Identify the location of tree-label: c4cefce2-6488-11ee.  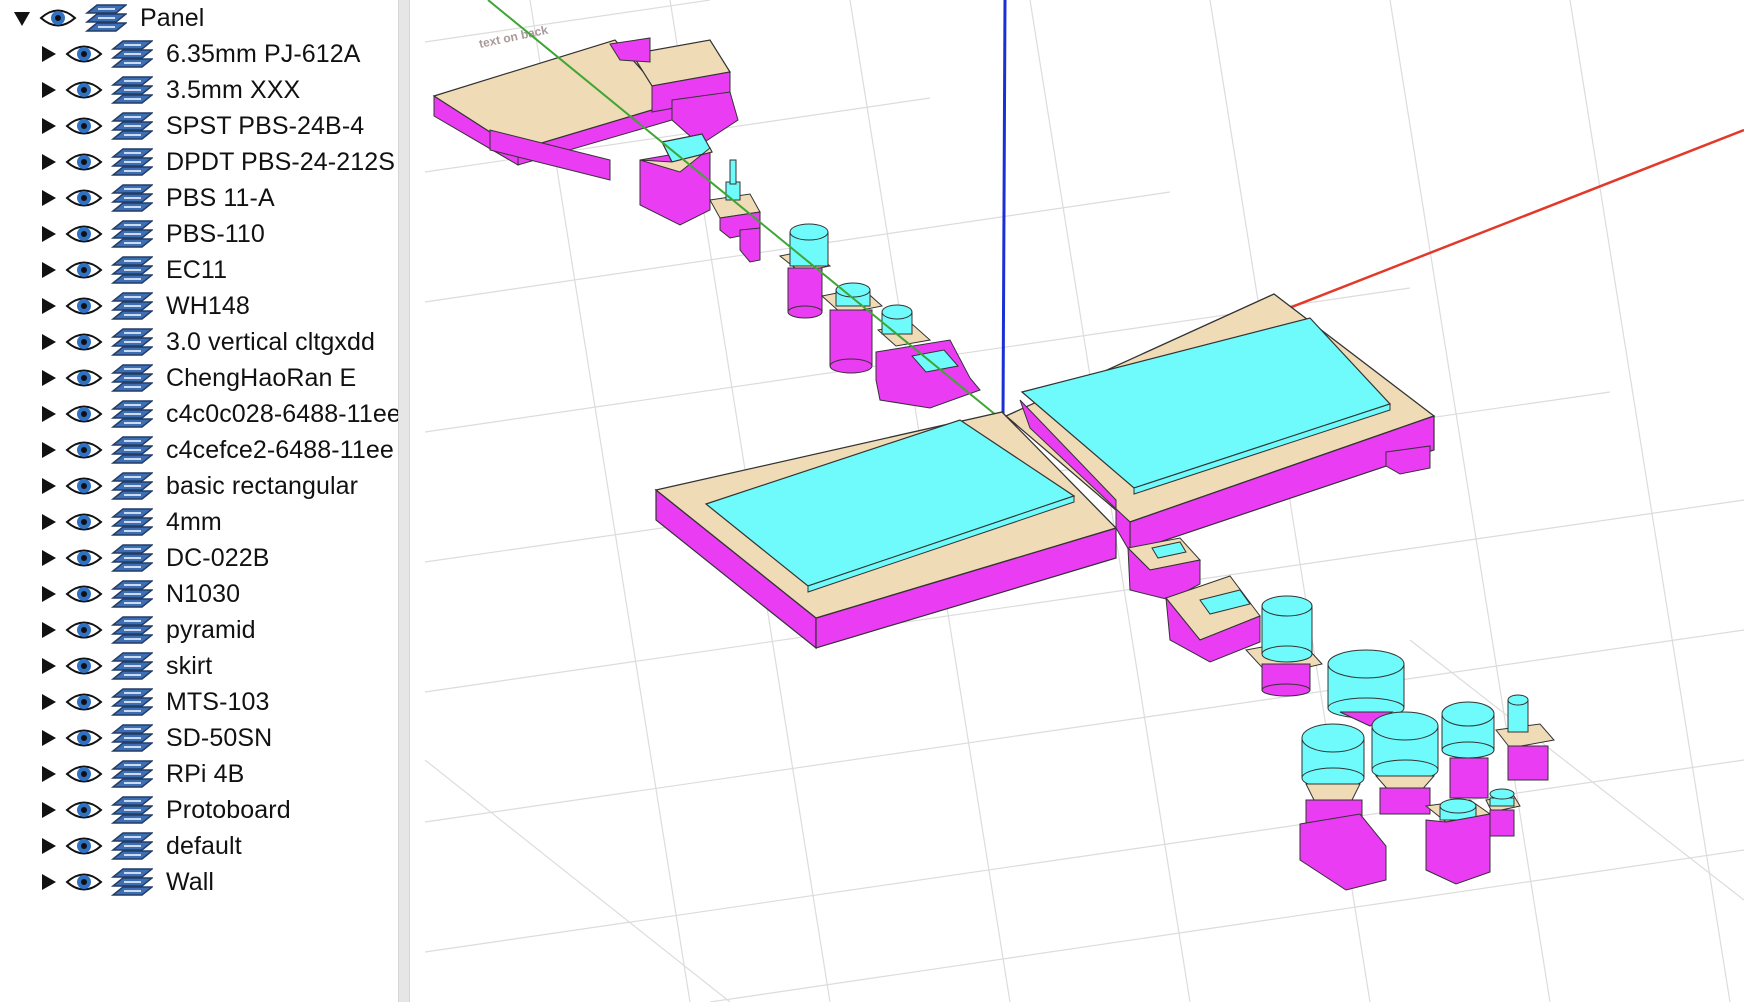
(280, 450).